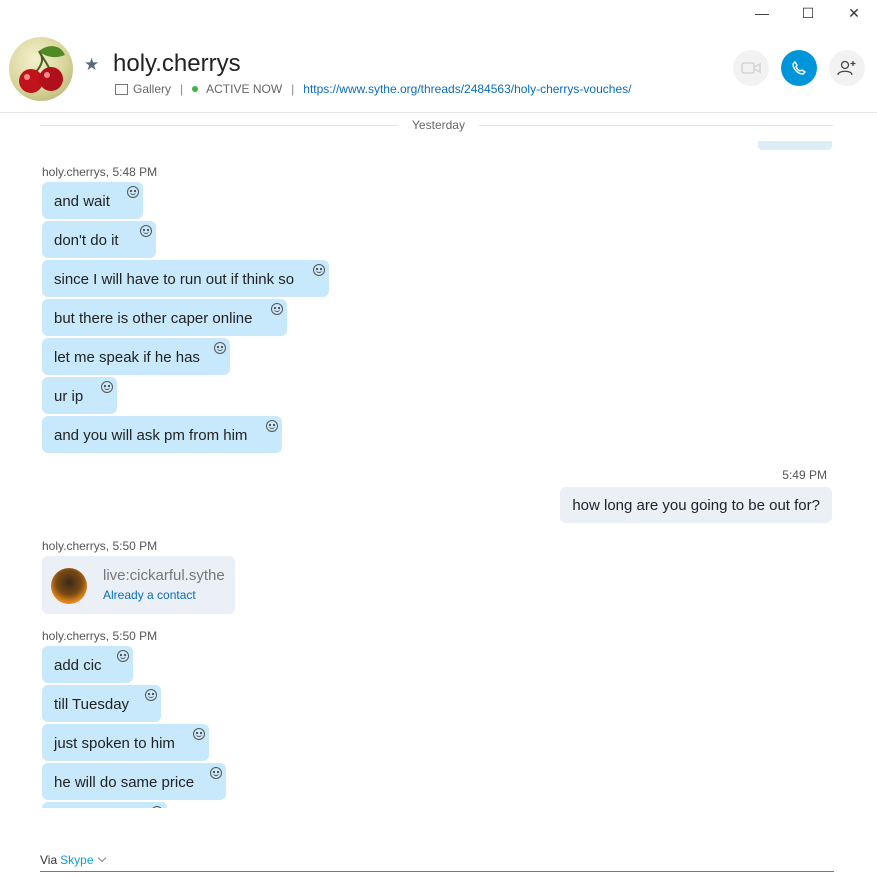 The image size is (877, 877). Describe the element at coordinates (804, 475) in the screenshot. I see `message-timestamp: 5:49 PM` at that location.